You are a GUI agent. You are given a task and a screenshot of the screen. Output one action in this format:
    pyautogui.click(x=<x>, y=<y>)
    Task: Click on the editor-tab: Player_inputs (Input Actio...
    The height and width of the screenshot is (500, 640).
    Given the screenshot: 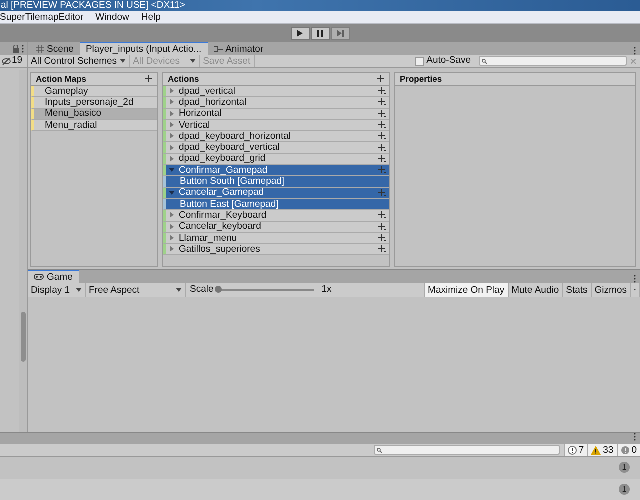 What is the action you would take?
    pyautogui.click(x=144, y=48)
    